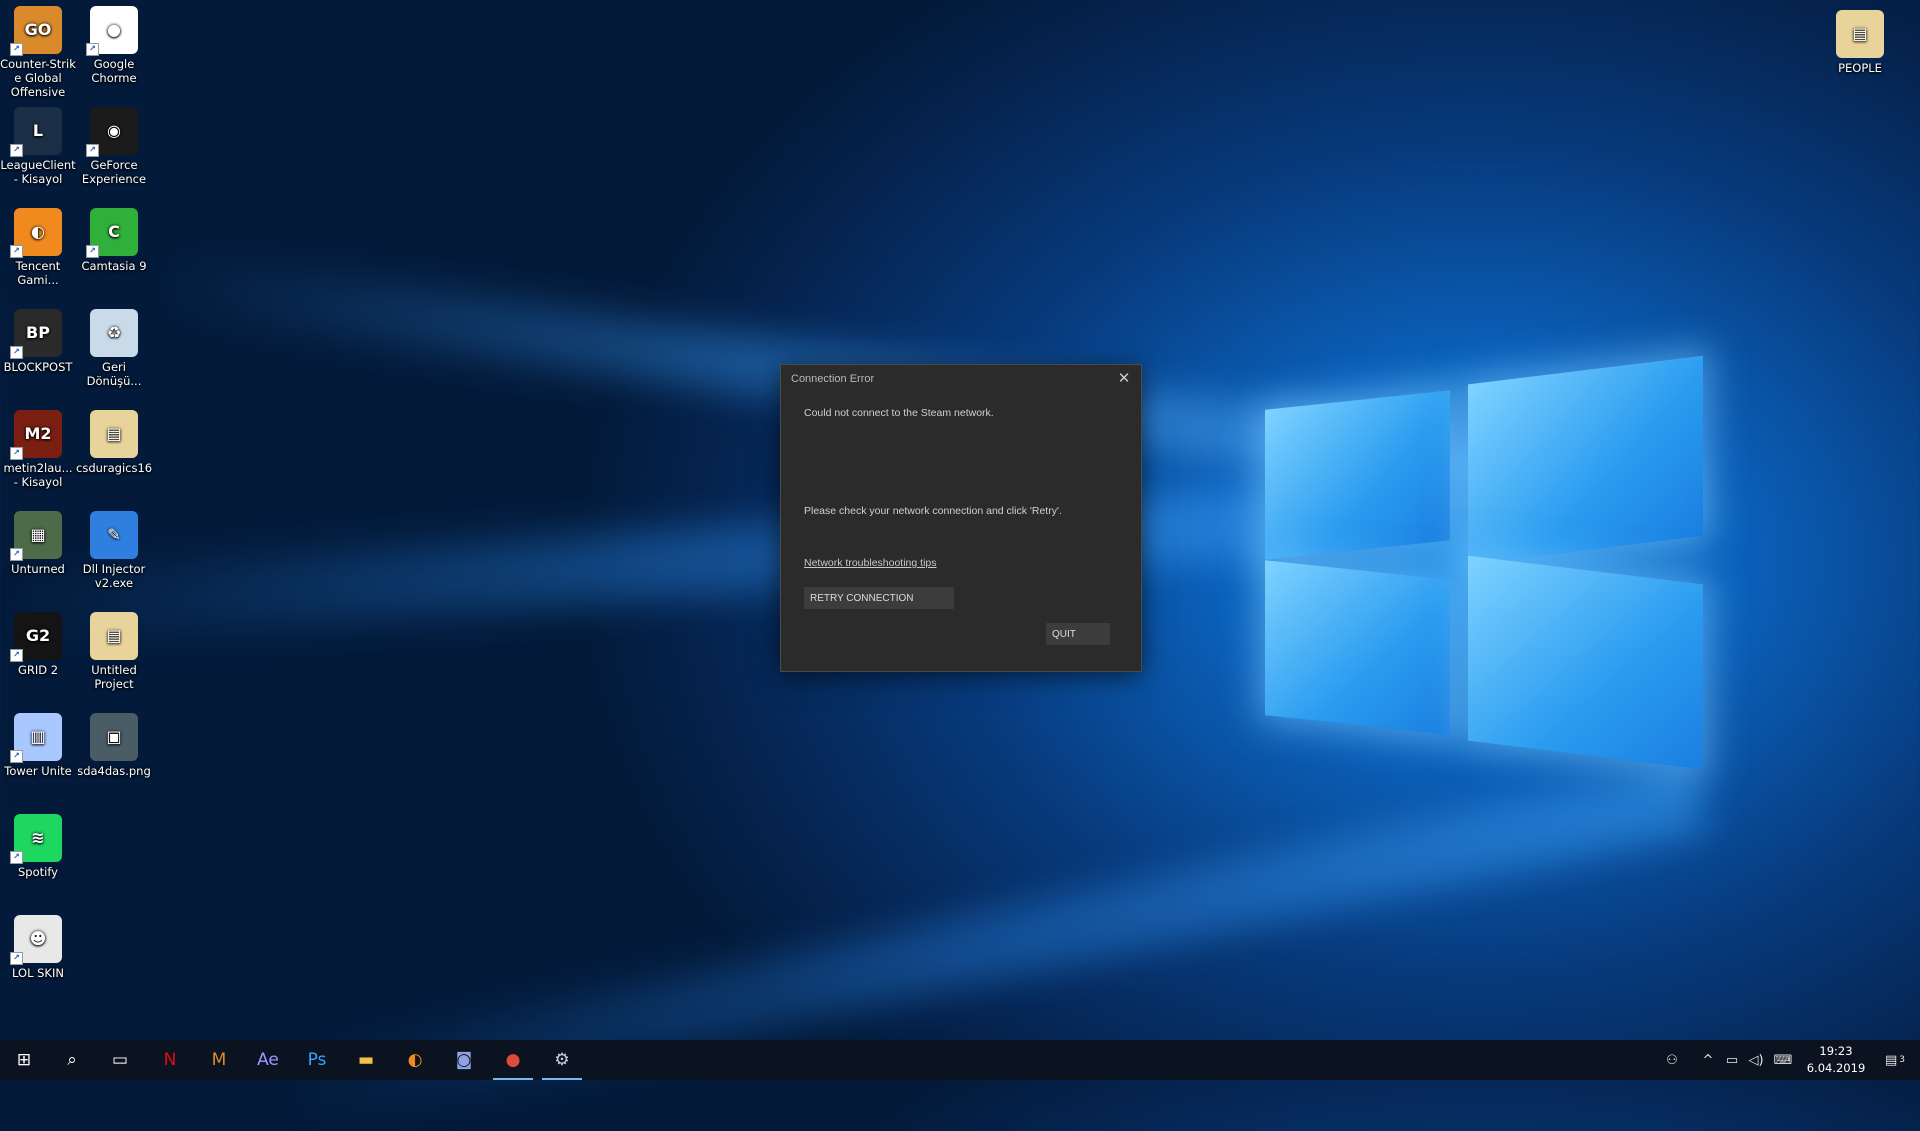  I want to click on chevron-up-icon: ^, so click(1708, 1060).